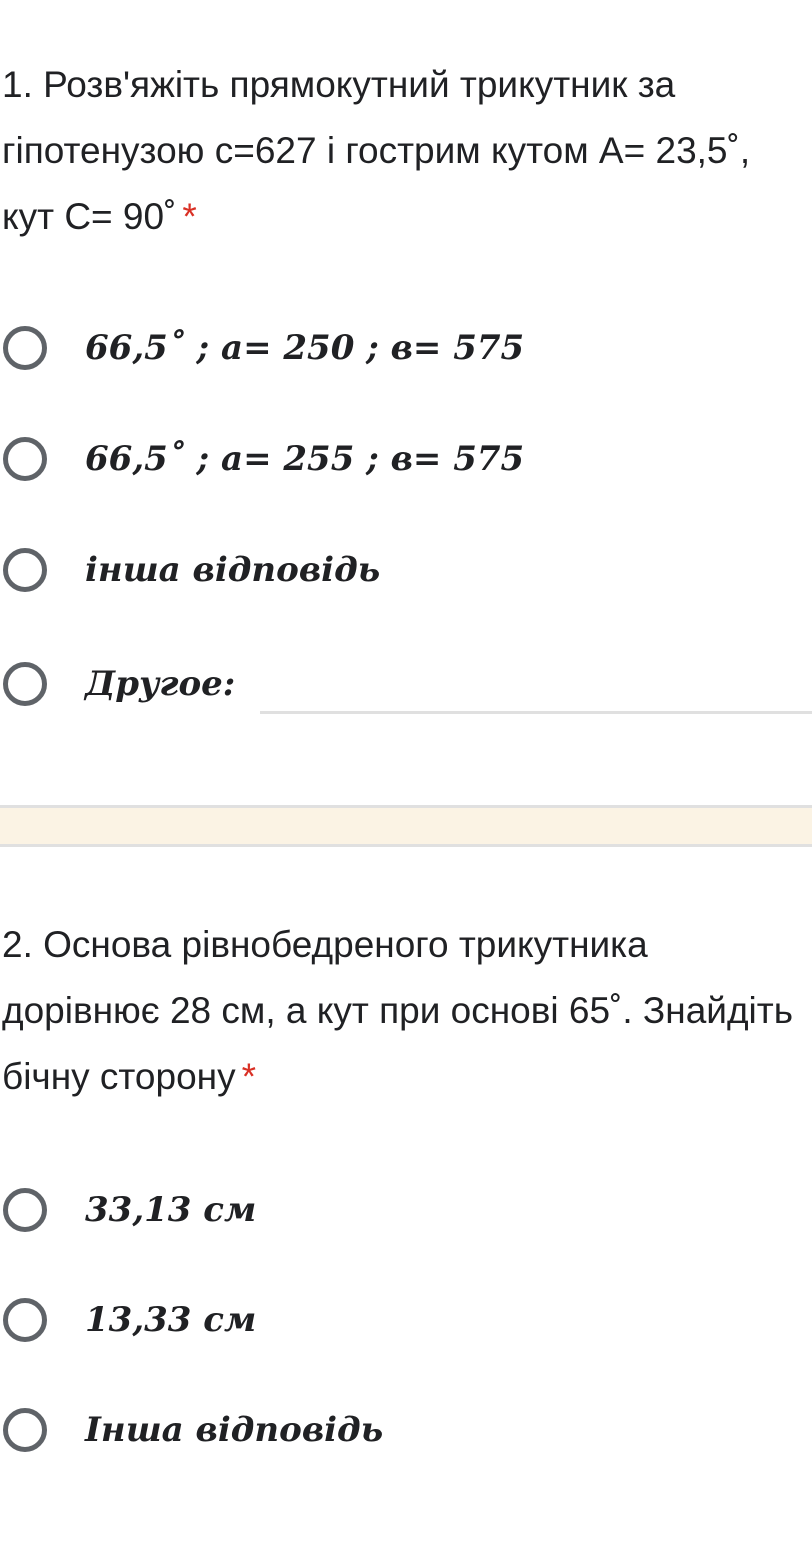  Describe the element at coordinates (234, 1430) in the screenshot. I see `question-2-option-3-label: Інша відповідь` at that location.